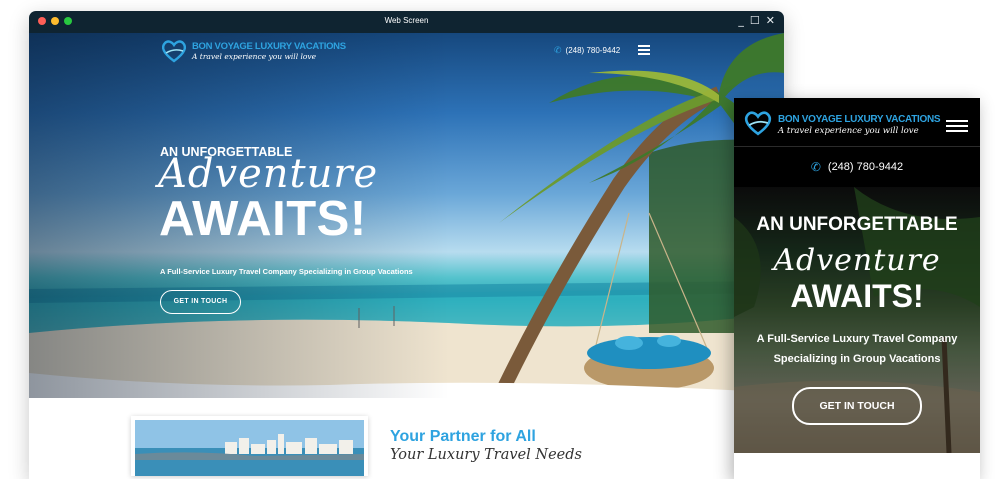  I want to click on phone-number: (248) 780-9442, so click(593, 50).